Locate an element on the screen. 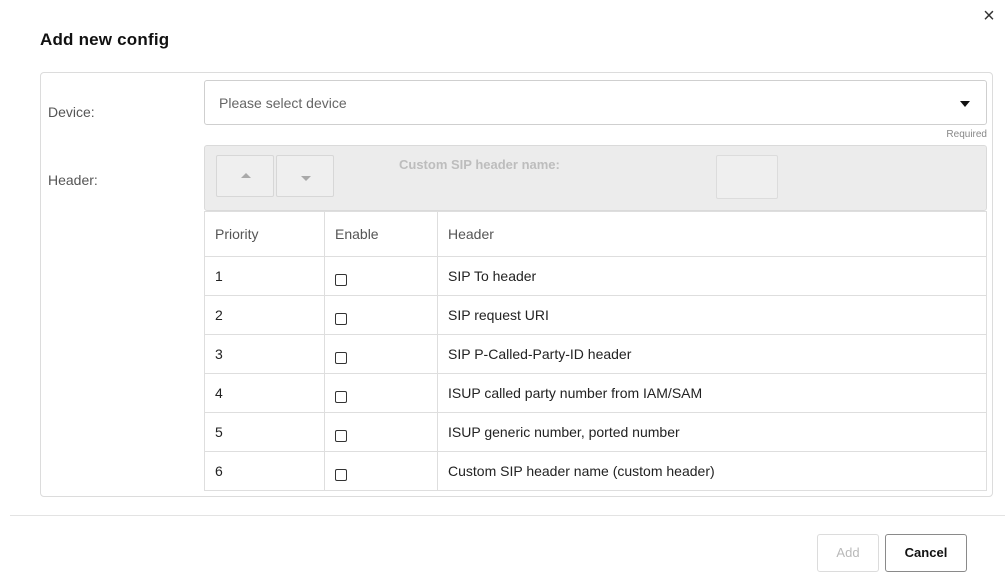 The image size is (1005, 575). header-label: Header: is located at coordinates (73, 180).